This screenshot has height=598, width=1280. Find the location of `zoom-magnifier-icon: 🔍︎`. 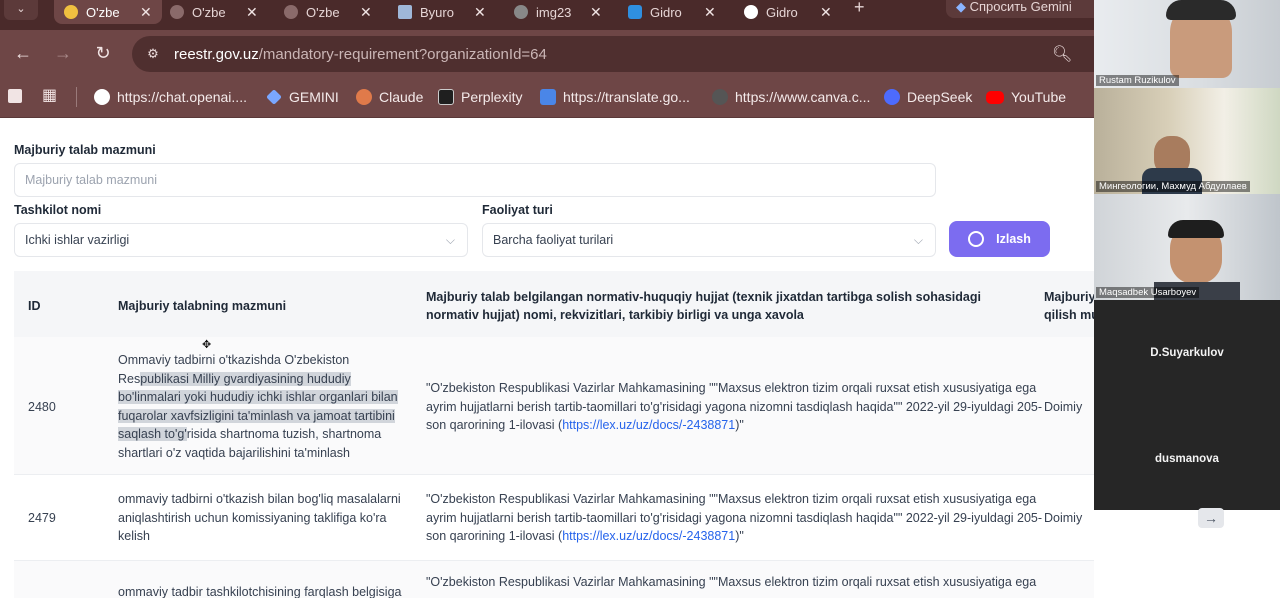

zoom-magnifier-icon: 🔍︎ is located at coordinates (1062, 54).